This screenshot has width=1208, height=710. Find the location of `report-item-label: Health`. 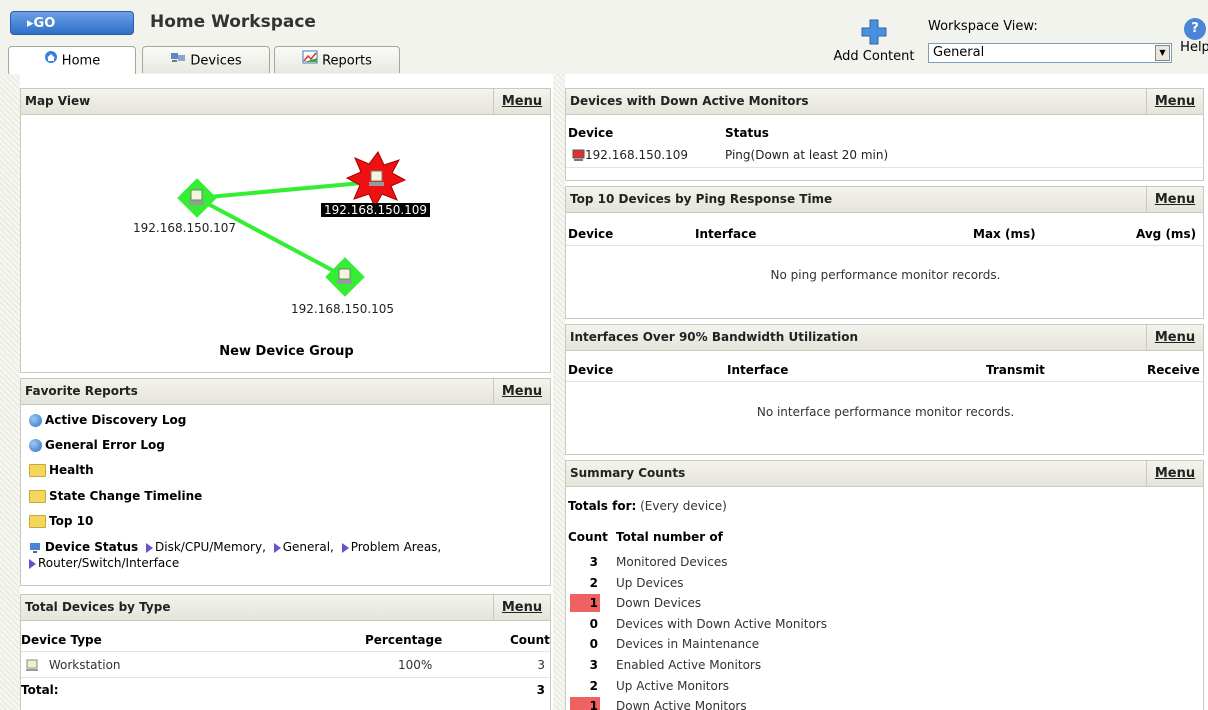

report-item-label: Health is located at coordinates (71, 470).